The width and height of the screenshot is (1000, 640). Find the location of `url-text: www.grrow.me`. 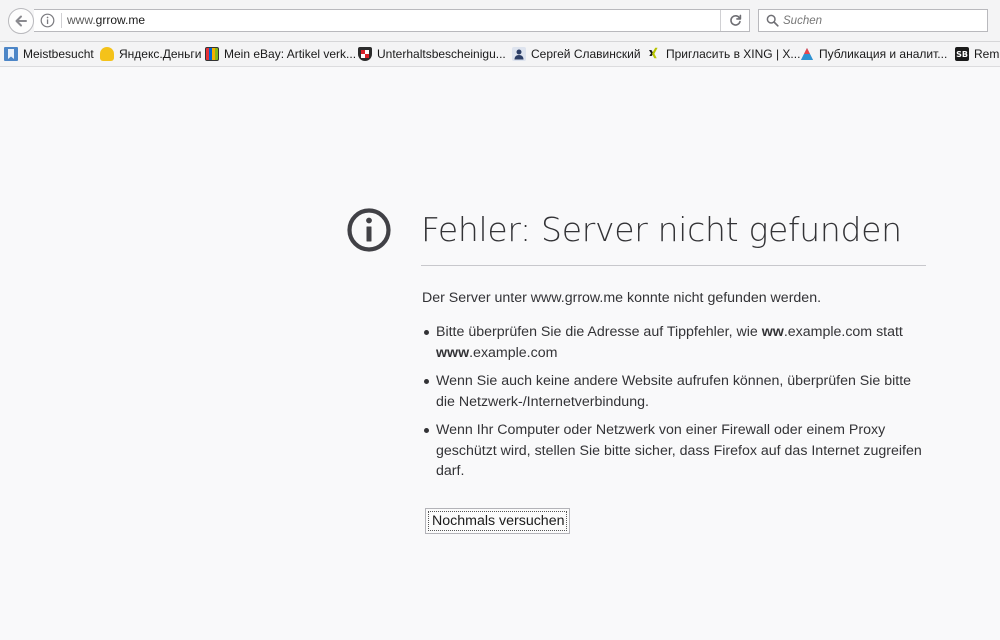

url-text: www.grrow.me is located at coordinates (106, 20).